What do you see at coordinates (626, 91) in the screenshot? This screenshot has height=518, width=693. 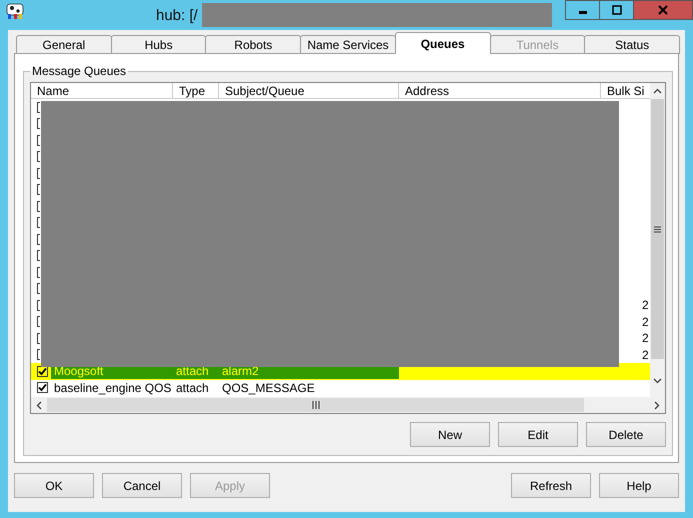 I see `column-header: Bulk Si` at bounding box center [626, 91].